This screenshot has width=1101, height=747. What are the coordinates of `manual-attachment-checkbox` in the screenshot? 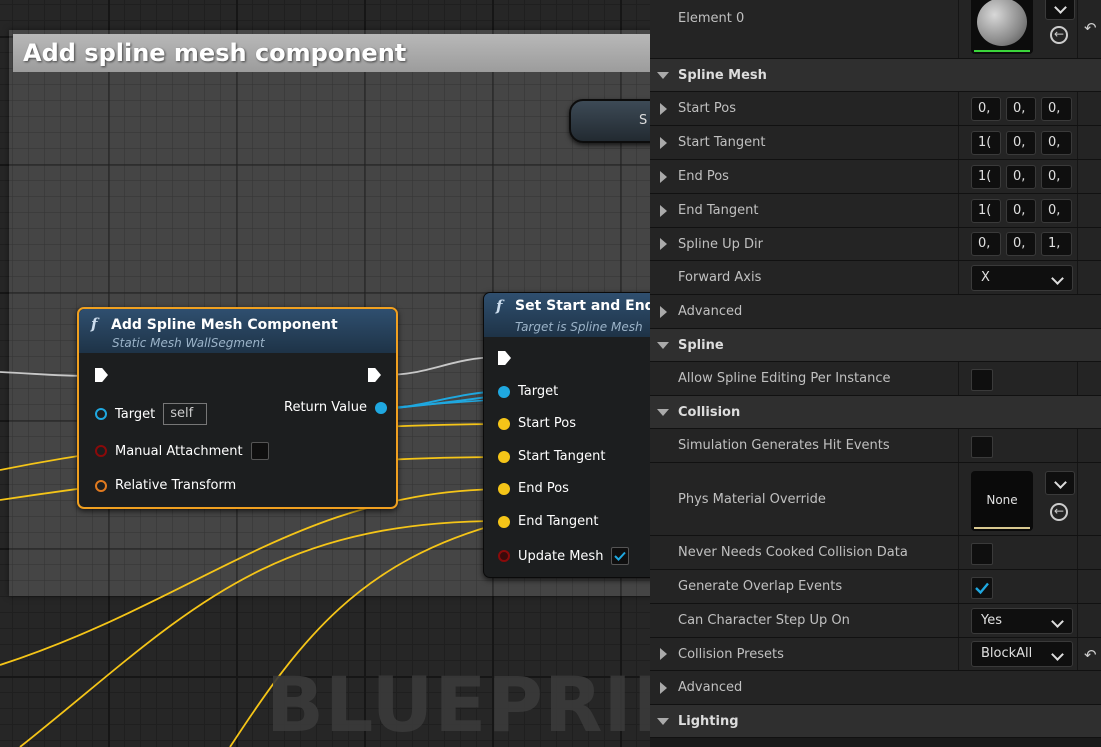 It's located at (259, 451).